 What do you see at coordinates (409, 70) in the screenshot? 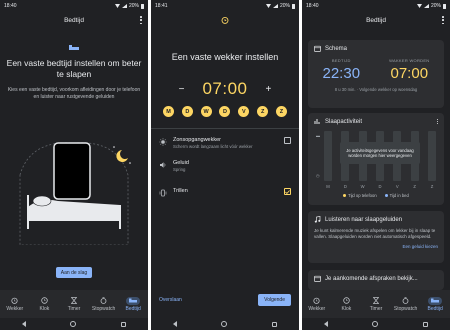
I see `wake-column: WAKKER WORDEN 07:00` at bounding box center [409, 70].